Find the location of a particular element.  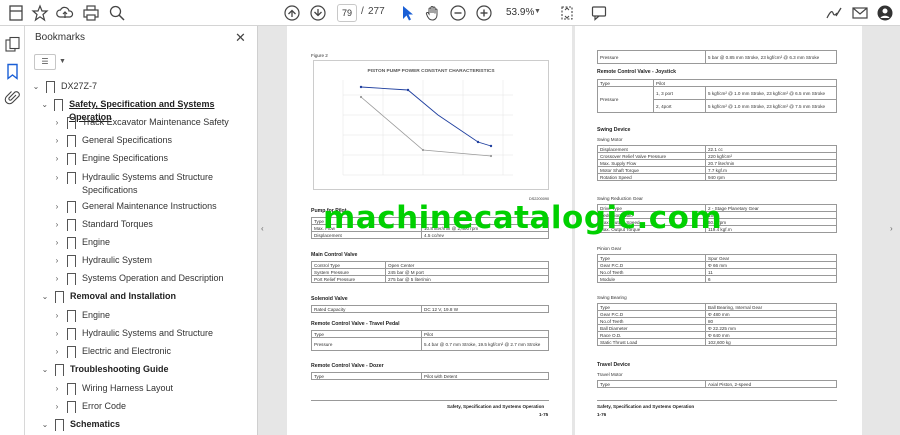

print-icon is located at coordinates (91, 13).